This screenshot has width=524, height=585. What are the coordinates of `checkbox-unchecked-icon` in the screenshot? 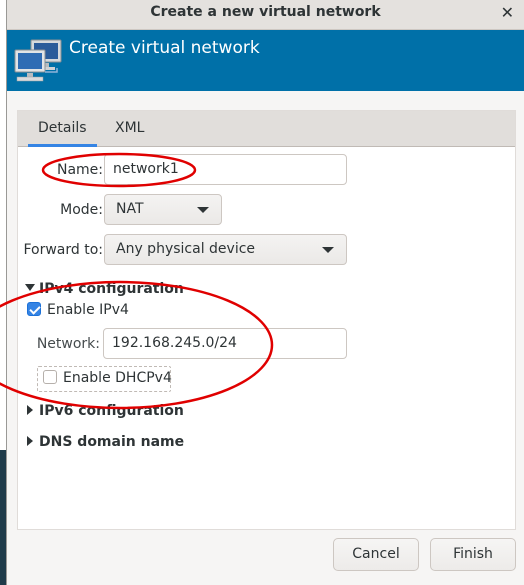 It's located at (50, 377).